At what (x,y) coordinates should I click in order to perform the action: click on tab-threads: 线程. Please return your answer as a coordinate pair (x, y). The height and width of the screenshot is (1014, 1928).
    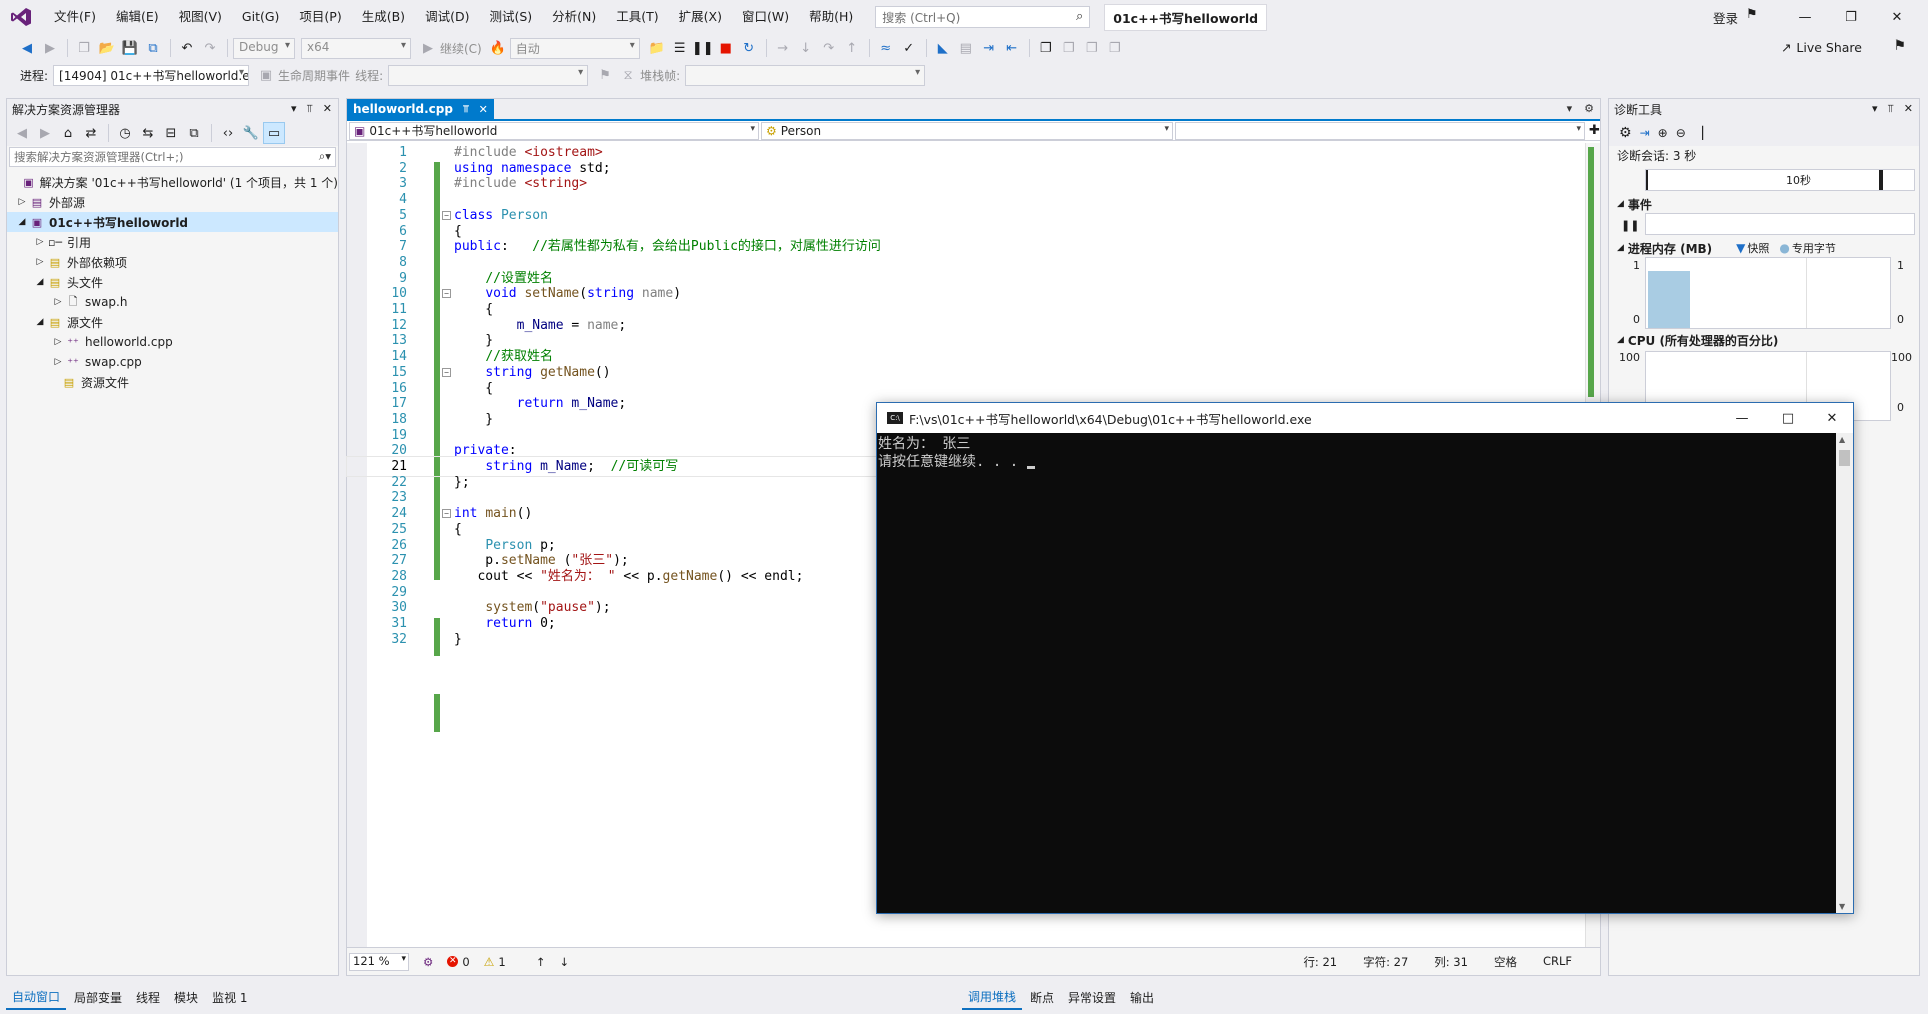
    Looking at the image, I should click on (148, 997).